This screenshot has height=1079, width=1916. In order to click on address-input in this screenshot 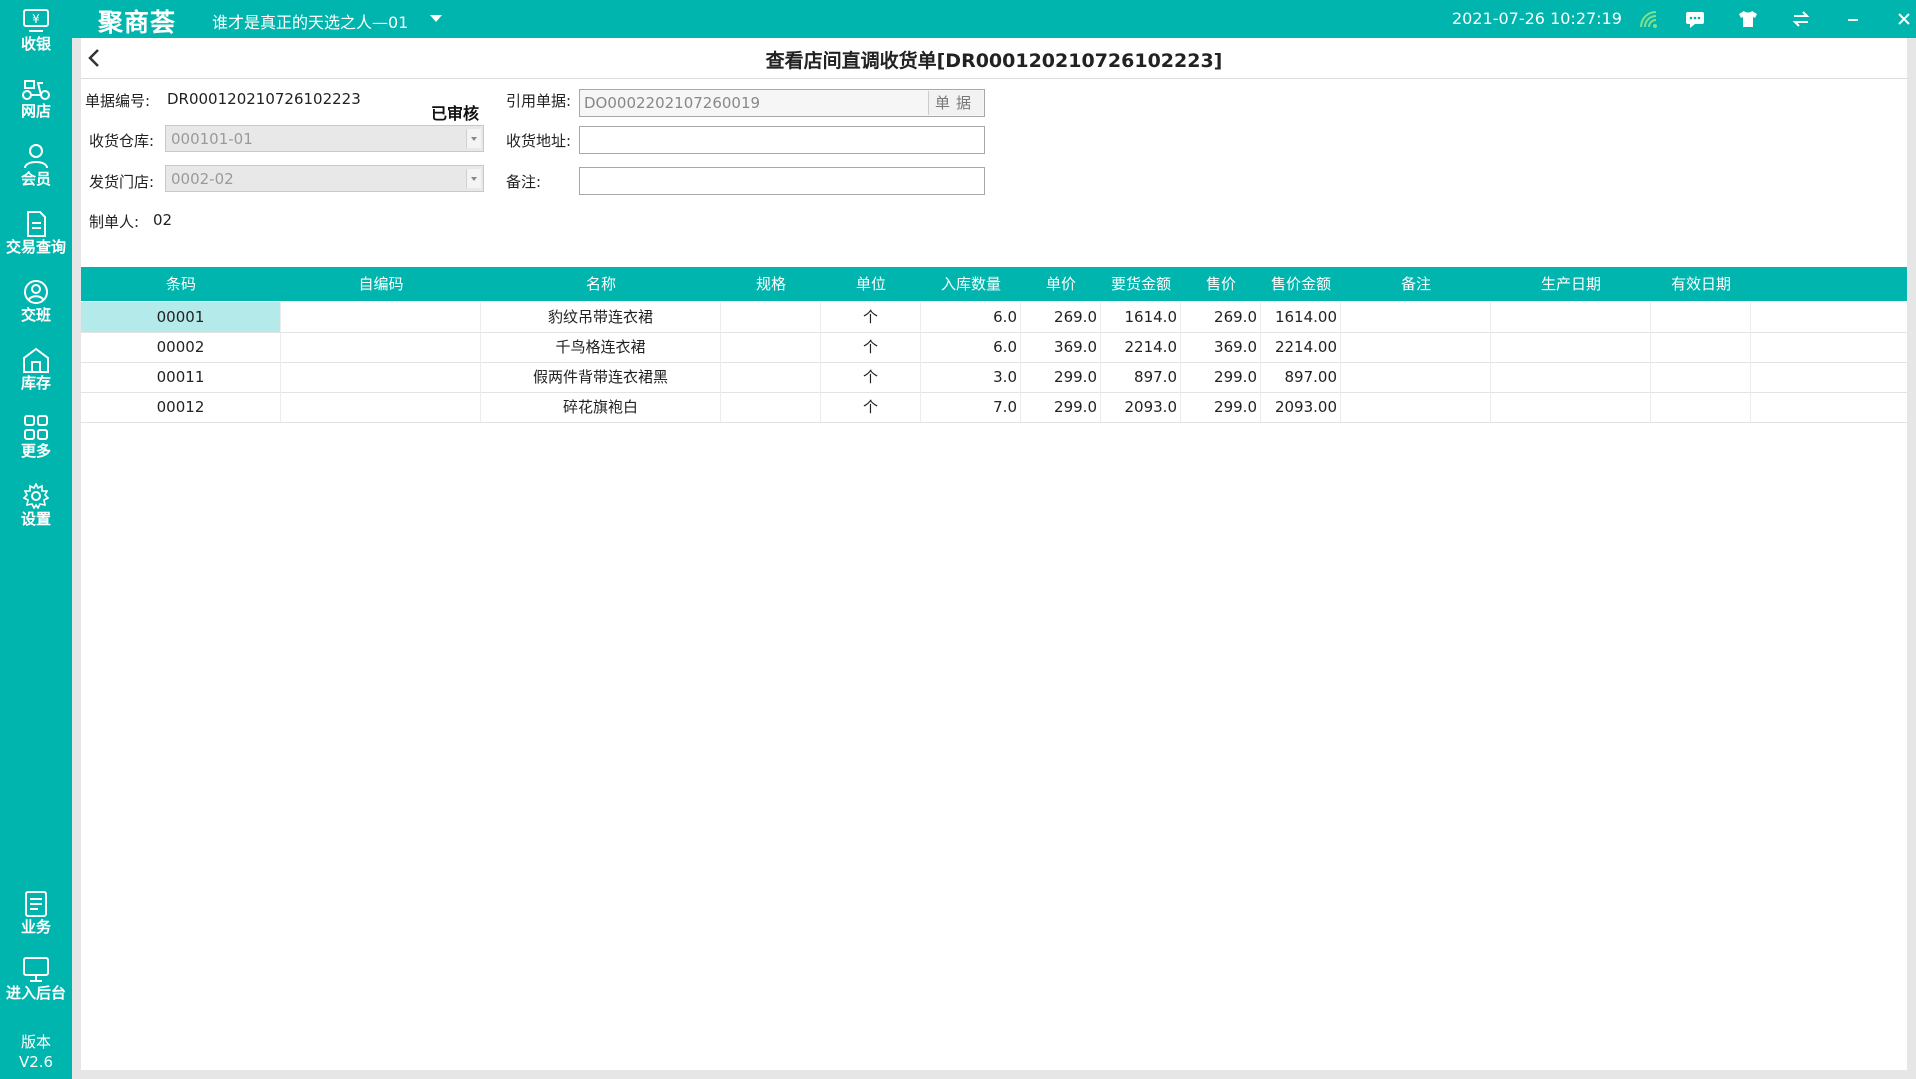, I will do `click(782, 140)`.